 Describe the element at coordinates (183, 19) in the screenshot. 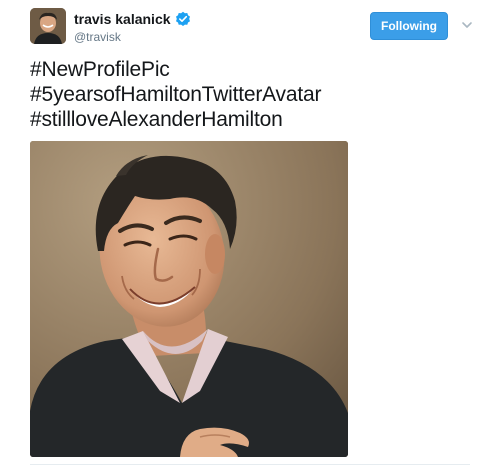

I see `verified-badge-icon` at that location.